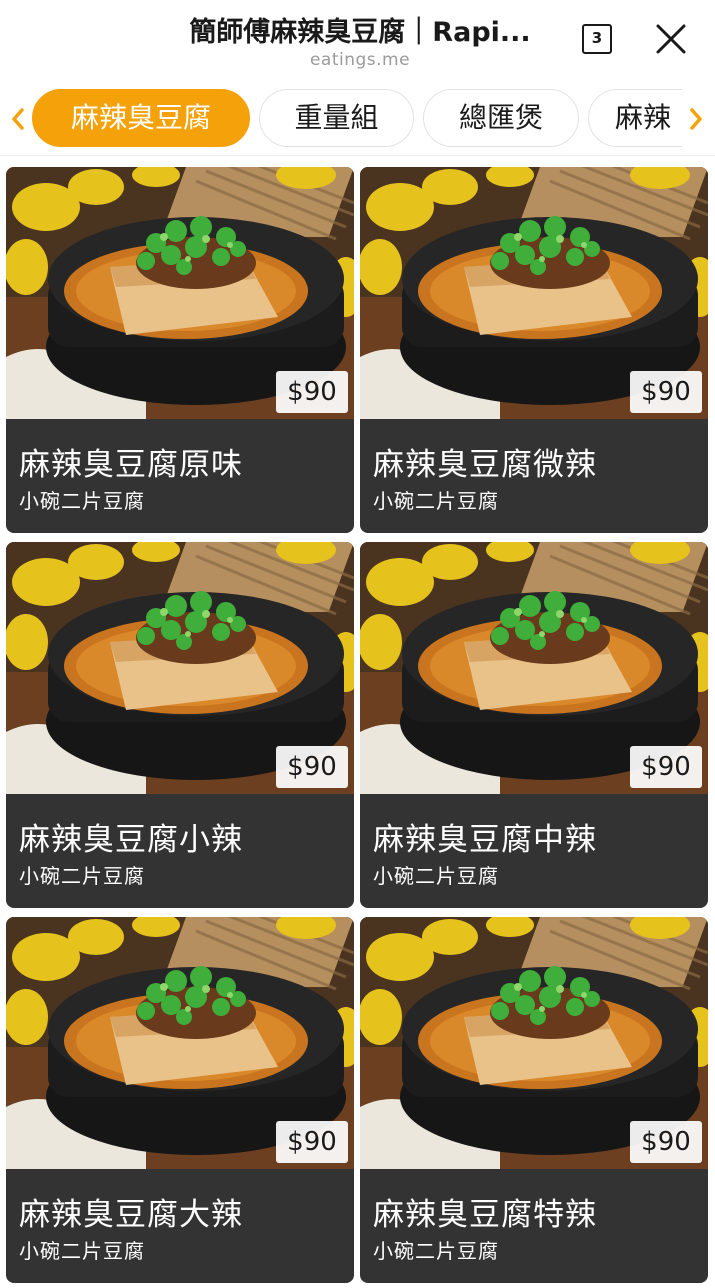  Describe the element at coordinates (485, 465) in the screenshot. I see `item-name: 麻辣臭豆腐微辣` at that location.